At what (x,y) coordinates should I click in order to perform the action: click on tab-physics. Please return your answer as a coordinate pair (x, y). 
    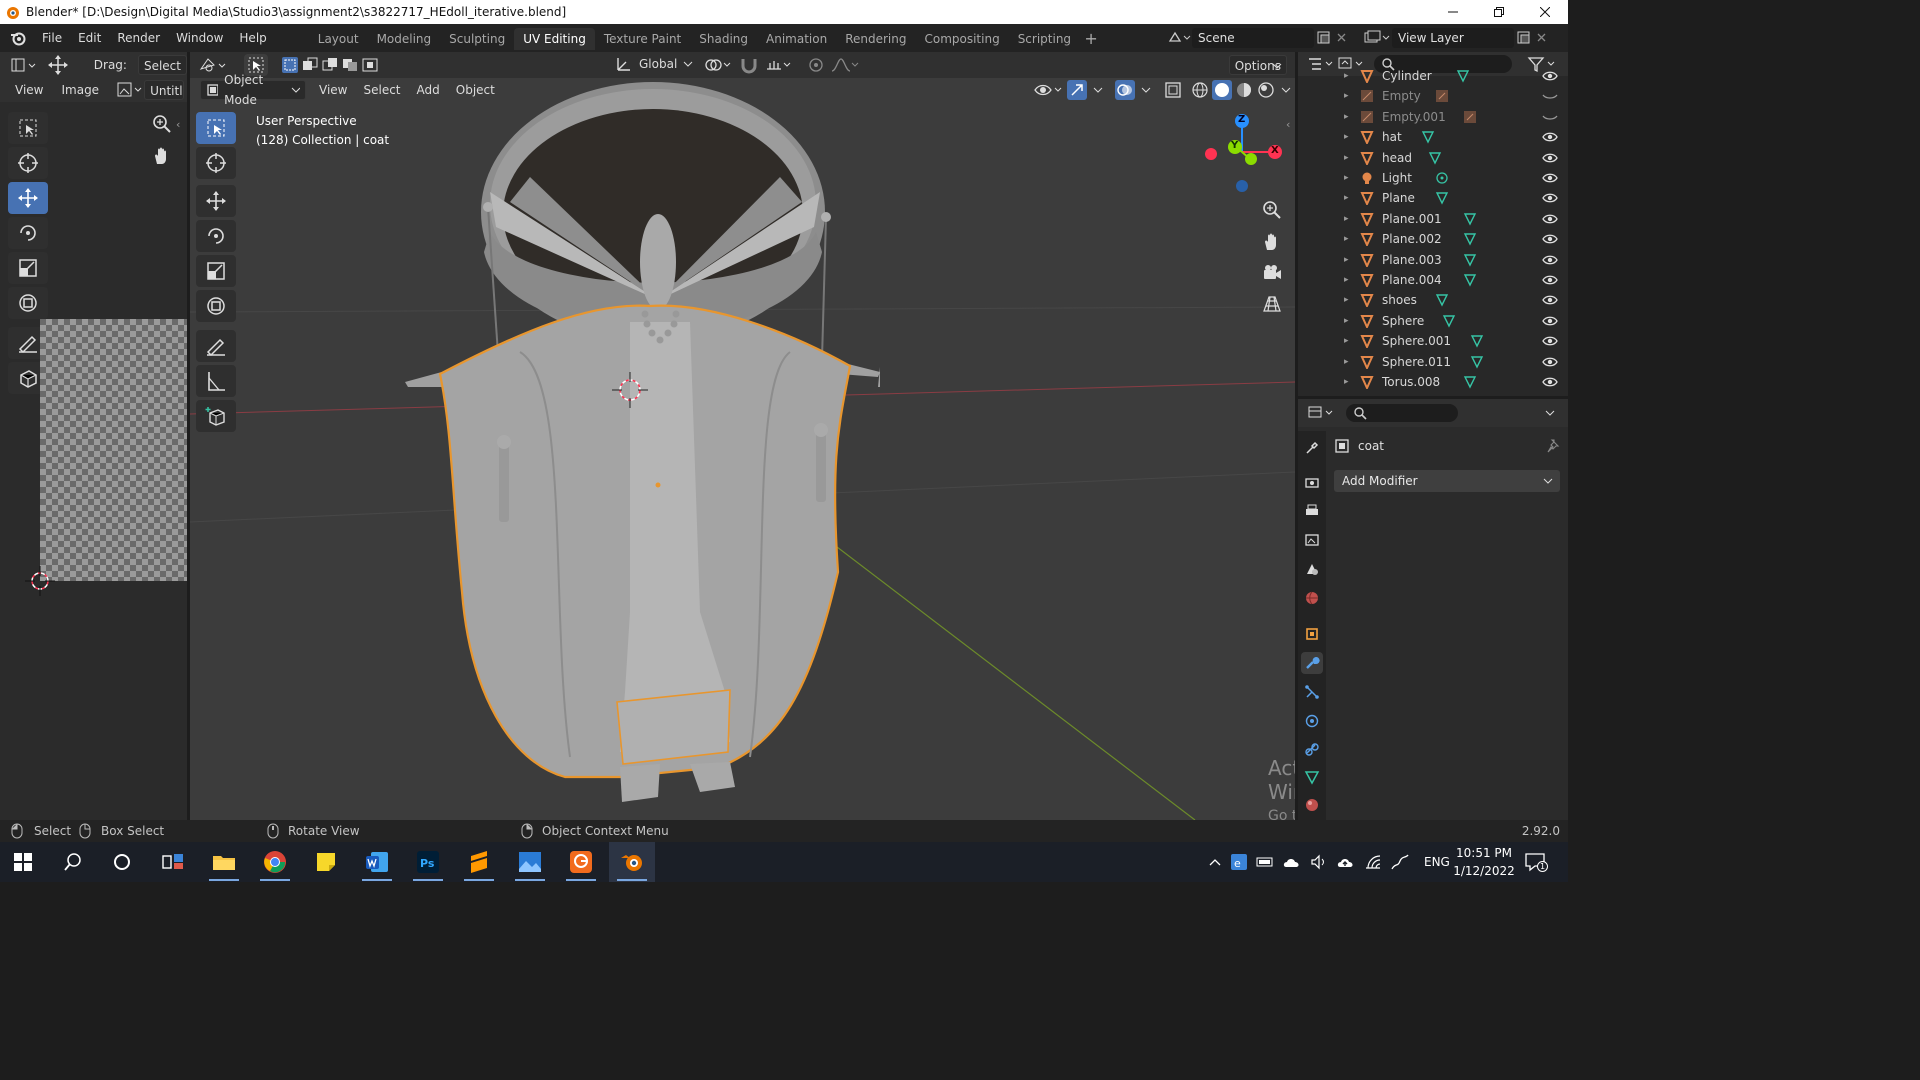
    Looking at the image, I should click on (1312, 721).